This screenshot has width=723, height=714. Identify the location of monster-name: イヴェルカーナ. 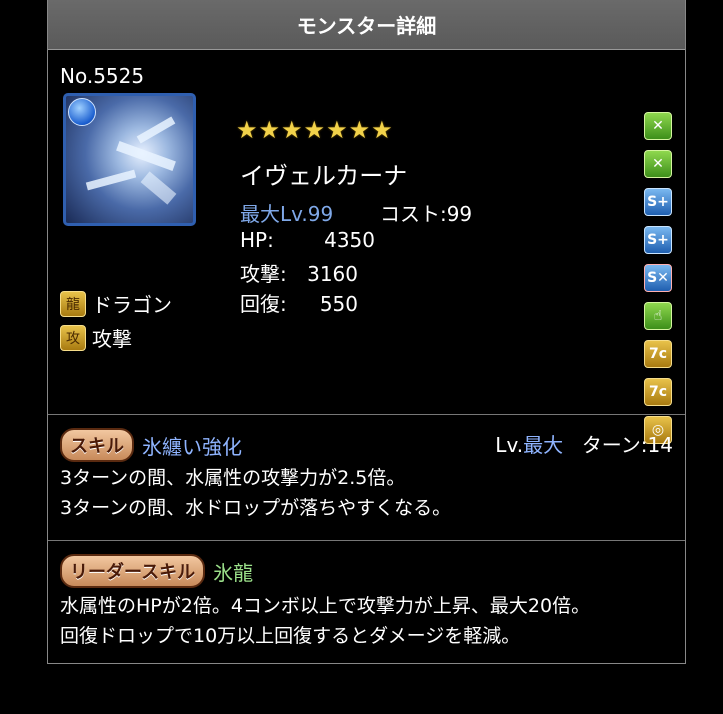
(324, 176).